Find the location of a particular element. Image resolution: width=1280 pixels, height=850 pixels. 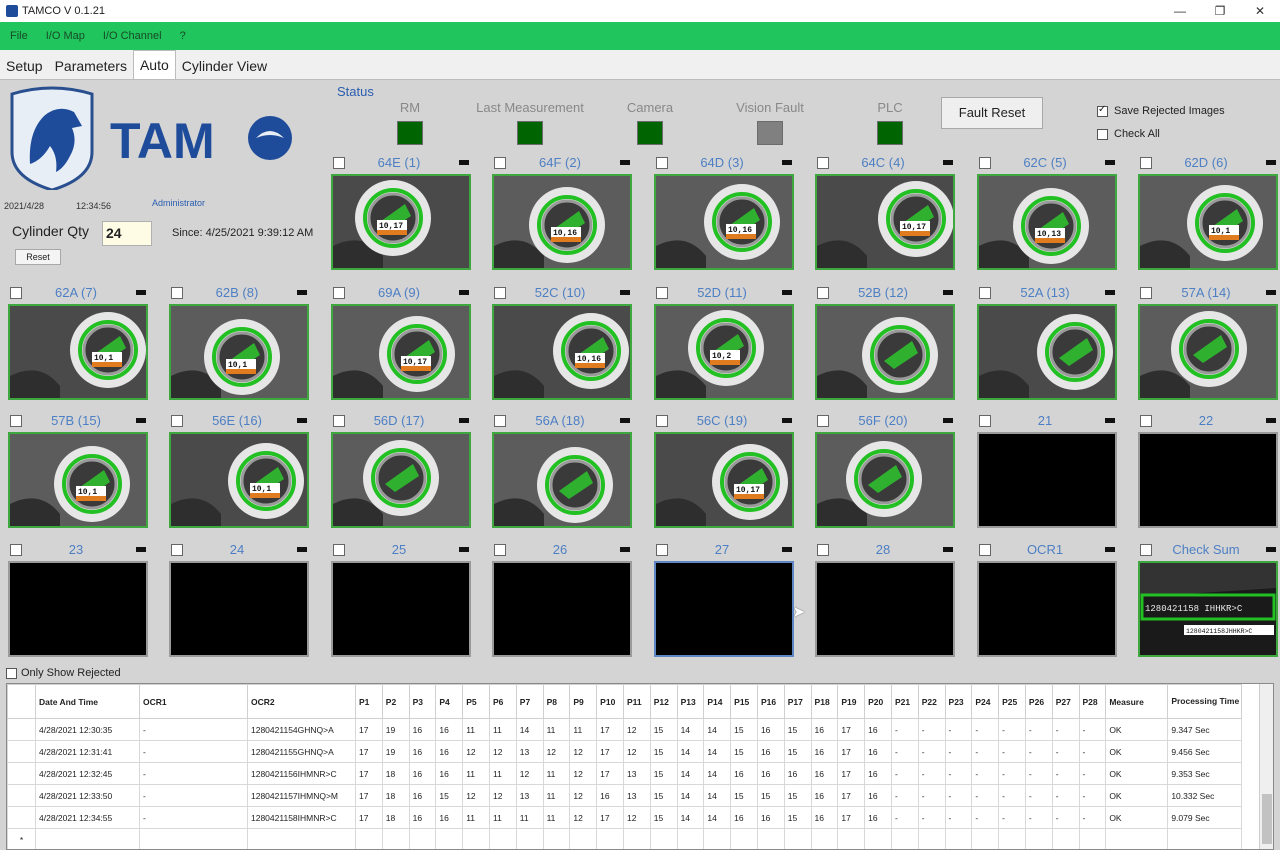

column-header: P25 is located at coordinates (1012, 701).